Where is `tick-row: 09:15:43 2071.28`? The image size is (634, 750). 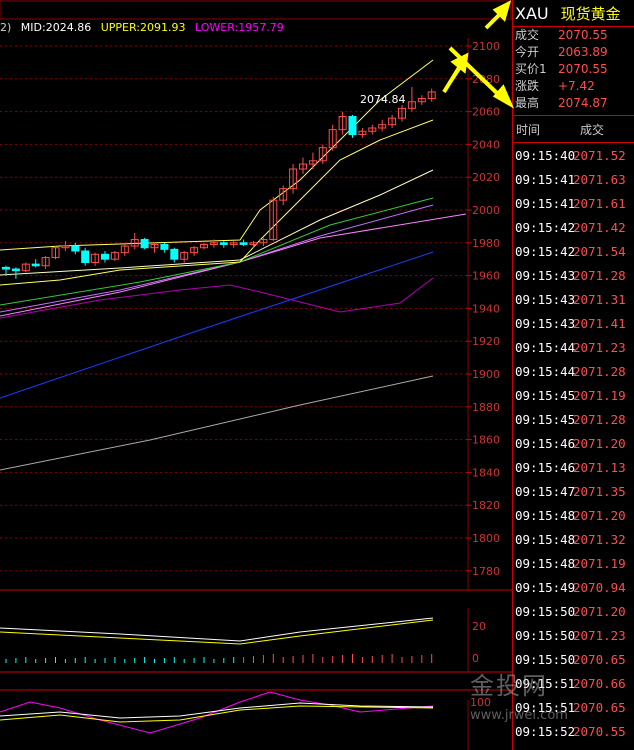
tick-row: 09:15:43 2071.28 is located at coordinates (573, 275).